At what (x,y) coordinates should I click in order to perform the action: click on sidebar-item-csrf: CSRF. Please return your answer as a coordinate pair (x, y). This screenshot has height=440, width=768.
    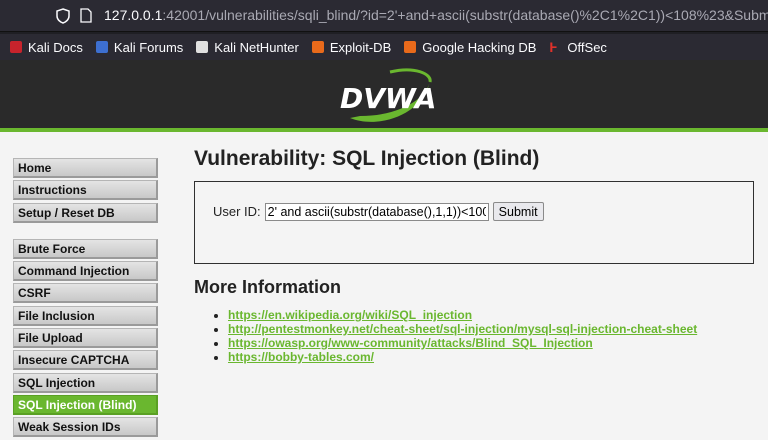
    Looking at the image, I should click on (85, 293).